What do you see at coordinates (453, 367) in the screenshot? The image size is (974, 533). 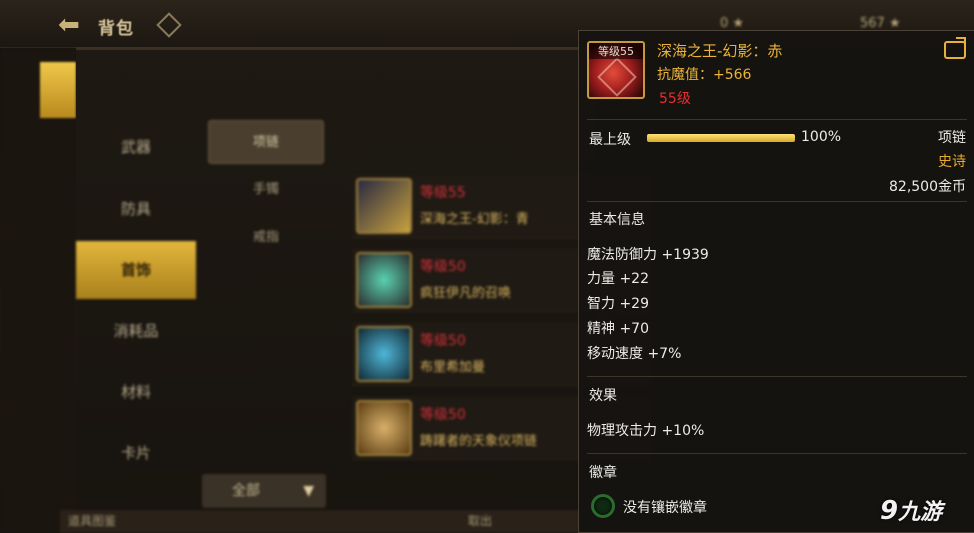 I see `item-name: 布里希加曼` at bounding box center [453, 367].